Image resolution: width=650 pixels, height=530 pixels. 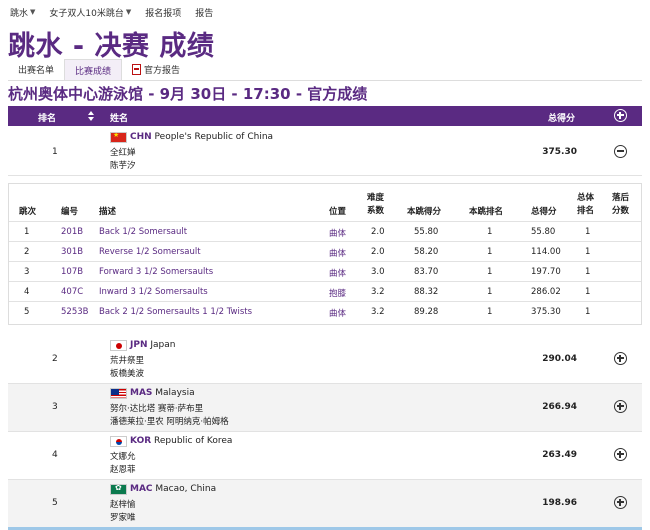 I want to click on dive-total: 375.30, so click(x=546, y=312).